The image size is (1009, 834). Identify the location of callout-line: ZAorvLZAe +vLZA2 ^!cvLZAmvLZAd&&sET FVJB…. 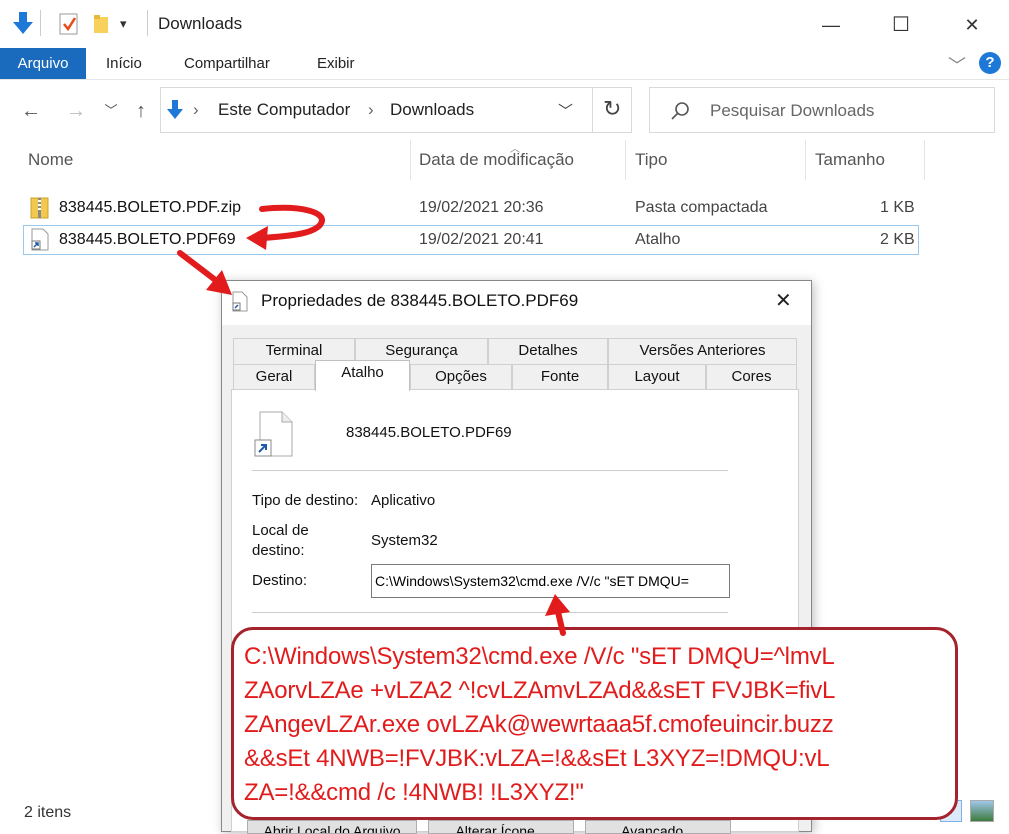
(540, 690).